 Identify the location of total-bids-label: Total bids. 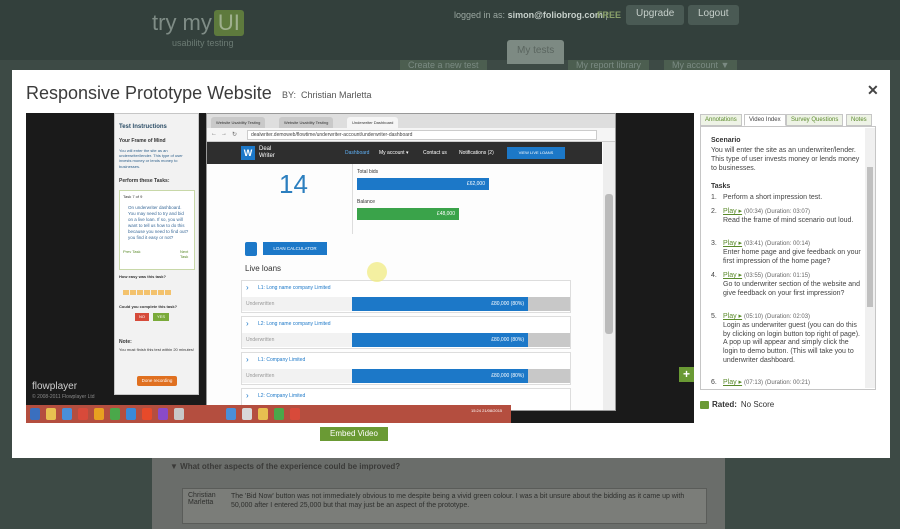
(368, 172).